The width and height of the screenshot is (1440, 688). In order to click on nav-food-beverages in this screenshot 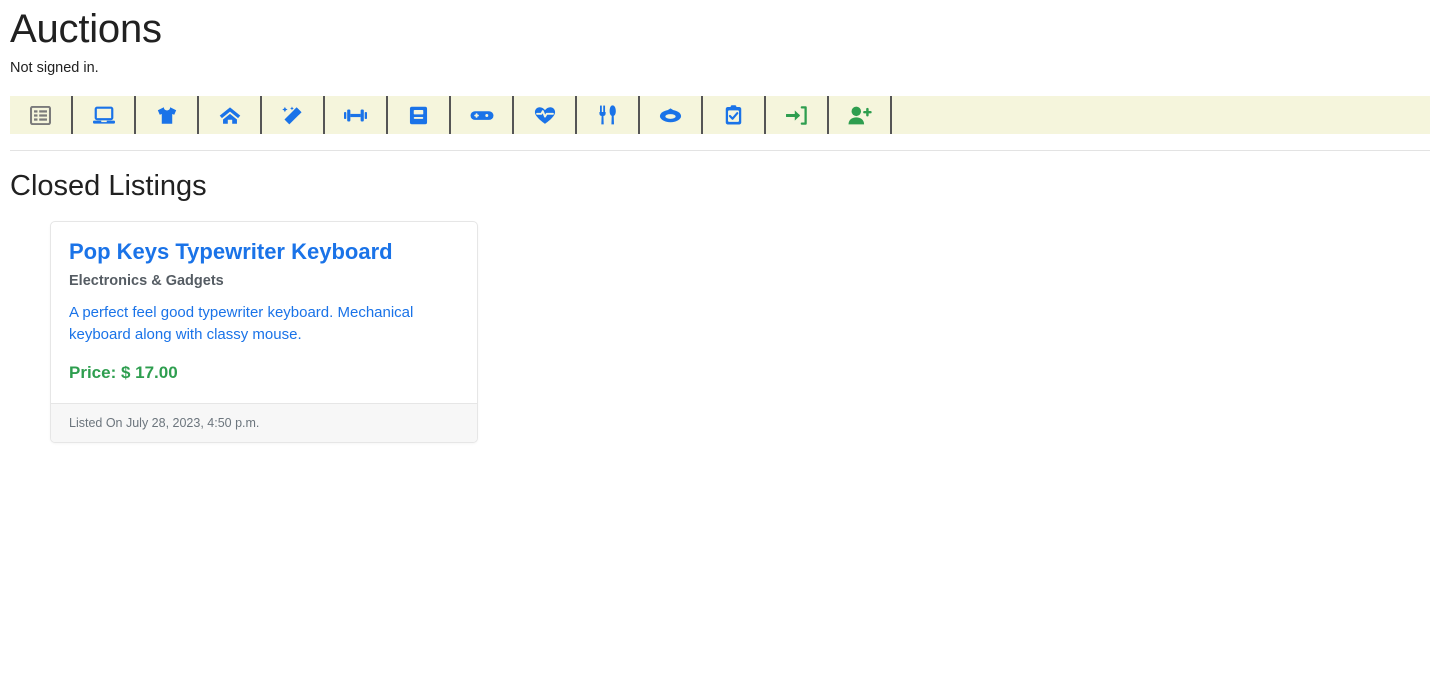, I will do `click(608, 115)`.